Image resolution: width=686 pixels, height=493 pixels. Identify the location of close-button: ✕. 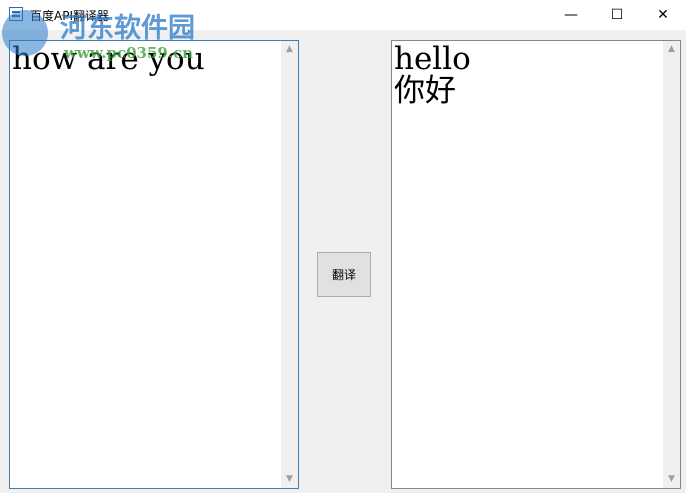
(663, 15).